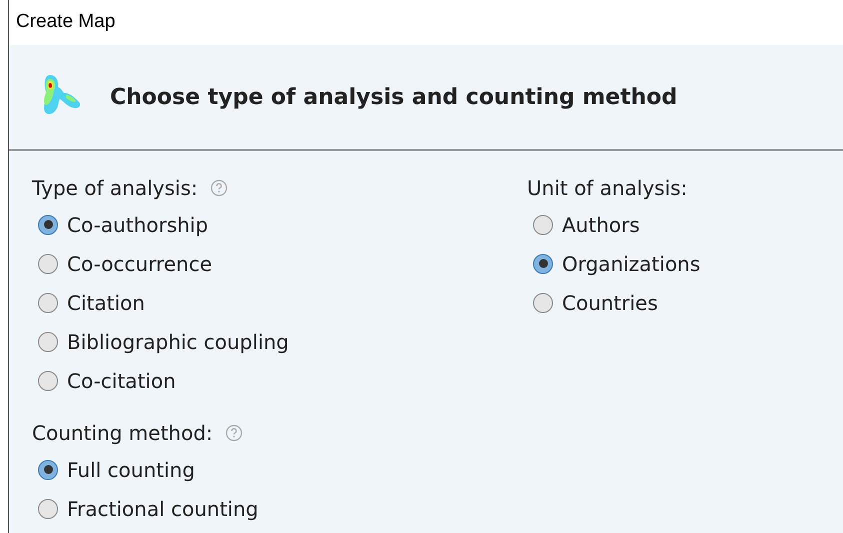 Image resolution: width=843 pixels, height=533 pixels. Describe the element at coordinates (610, 303) in the screenshot. I see `option-label: Countries` at that location.